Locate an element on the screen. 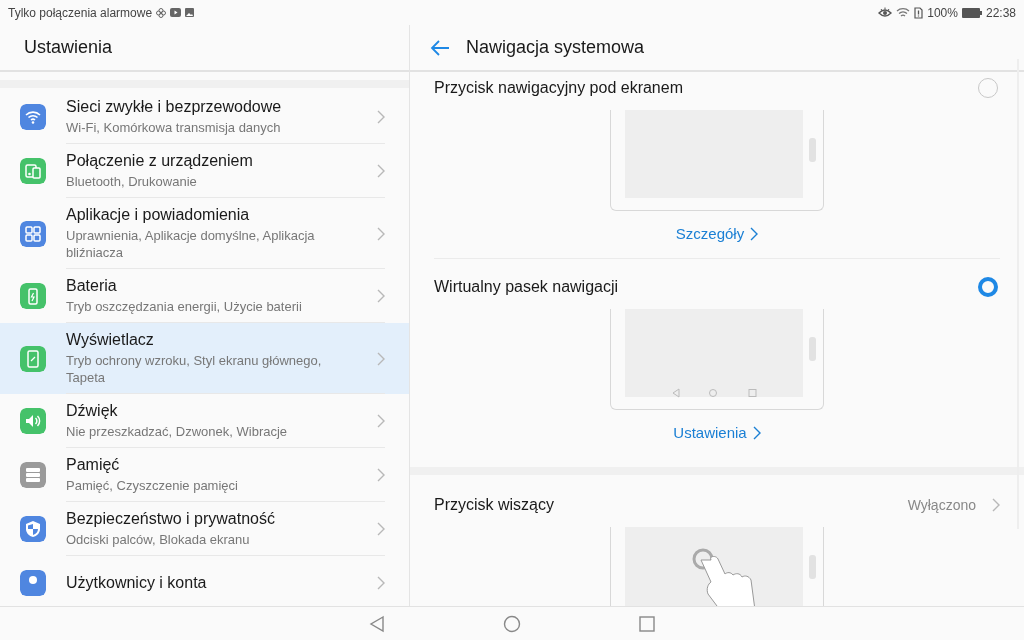 Image resolution: width=1024 pixels, height=640 pixels. item-subtitle: Uprawnienia, Aplikacje domyślne, Aplikacja bliźniacza is located at coordinates (191, 244).